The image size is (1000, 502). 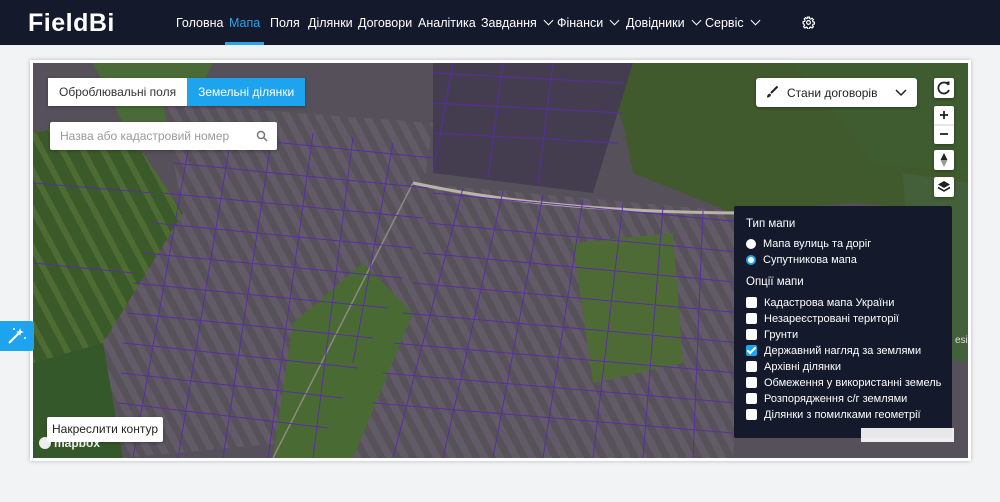 I want to click on logo-accent: i, so click(x=111, y=23).